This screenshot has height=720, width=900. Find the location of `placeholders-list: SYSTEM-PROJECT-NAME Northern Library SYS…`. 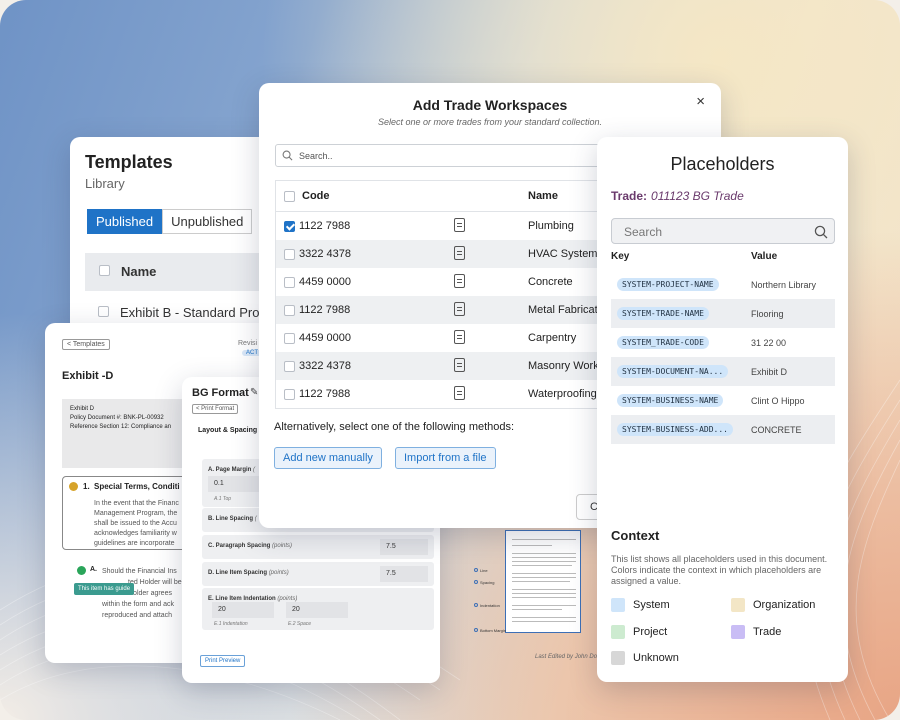

placeholders-list: SYSTEM-PROJECT-NAME Northern Library SYS… is located at coordinates (723, 357).